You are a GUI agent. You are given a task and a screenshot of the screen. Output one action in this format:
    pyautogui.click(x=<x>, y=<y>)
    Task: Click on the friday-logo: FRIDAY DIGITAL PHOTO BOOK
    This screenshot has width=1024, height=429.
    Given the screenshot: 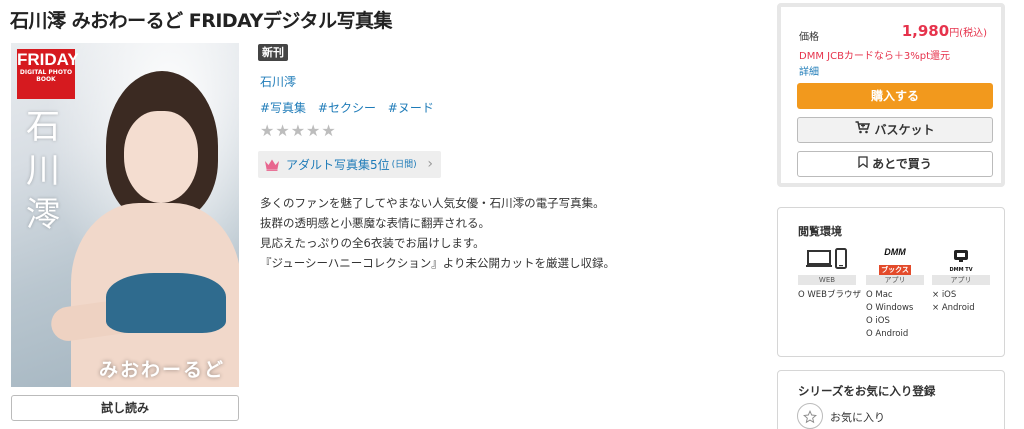 What is the action you would take?
    pyautogui.click(x=48, y=74)
    